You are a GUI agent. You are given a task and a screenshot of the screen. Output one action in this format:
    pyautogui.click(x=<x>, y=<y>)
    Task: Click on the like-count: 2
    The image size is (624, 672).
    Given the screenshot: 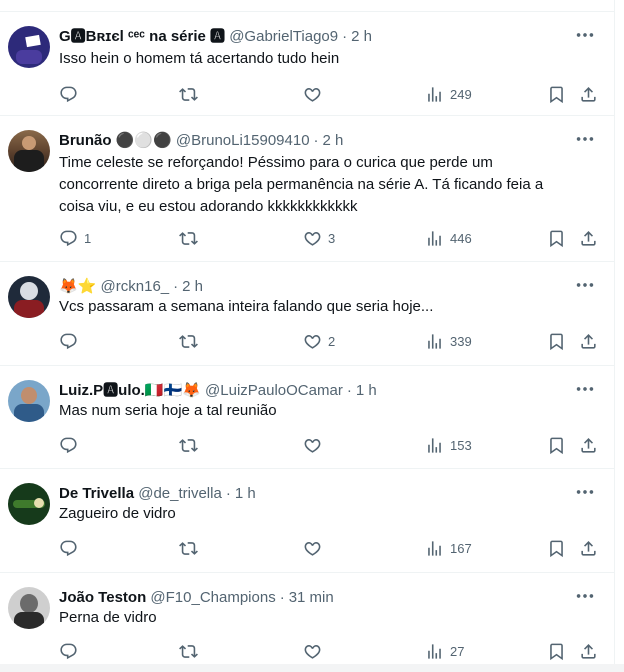 What is the action you would take?
    pyautogui.click(x=332, y=341)
    